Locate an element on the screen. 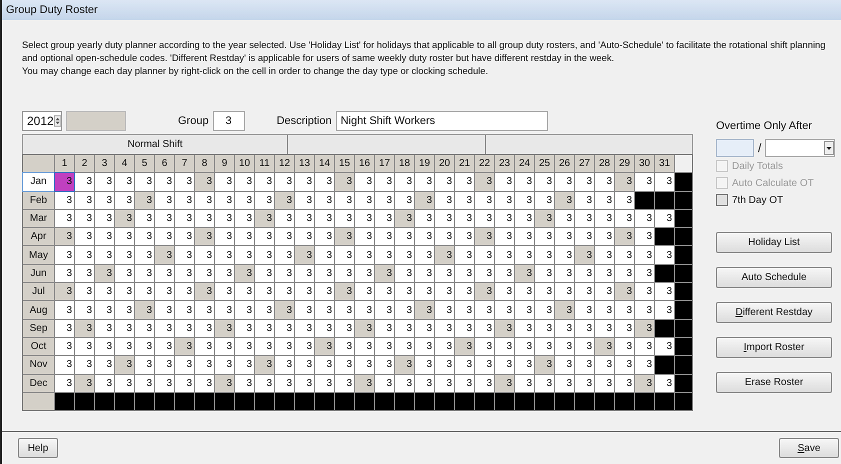 This screenshot has height=464, width=841. row-header: Jan is located at coordinates (38, 182).